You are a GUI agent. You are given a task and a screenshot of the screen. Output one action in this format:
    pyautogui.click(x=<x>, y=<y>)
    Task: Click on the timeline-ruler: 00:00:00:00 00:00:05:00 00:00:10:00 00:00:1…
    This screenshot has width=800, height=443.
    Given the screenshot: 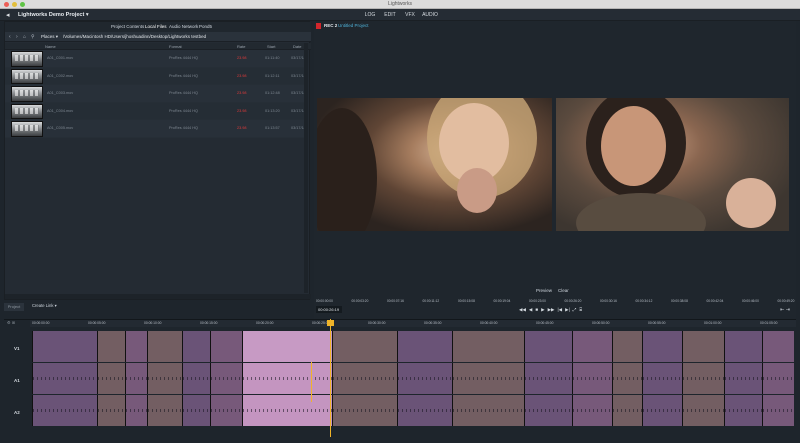 What is the action you would take?
    pyautogui.click(x=413, y=323)
    